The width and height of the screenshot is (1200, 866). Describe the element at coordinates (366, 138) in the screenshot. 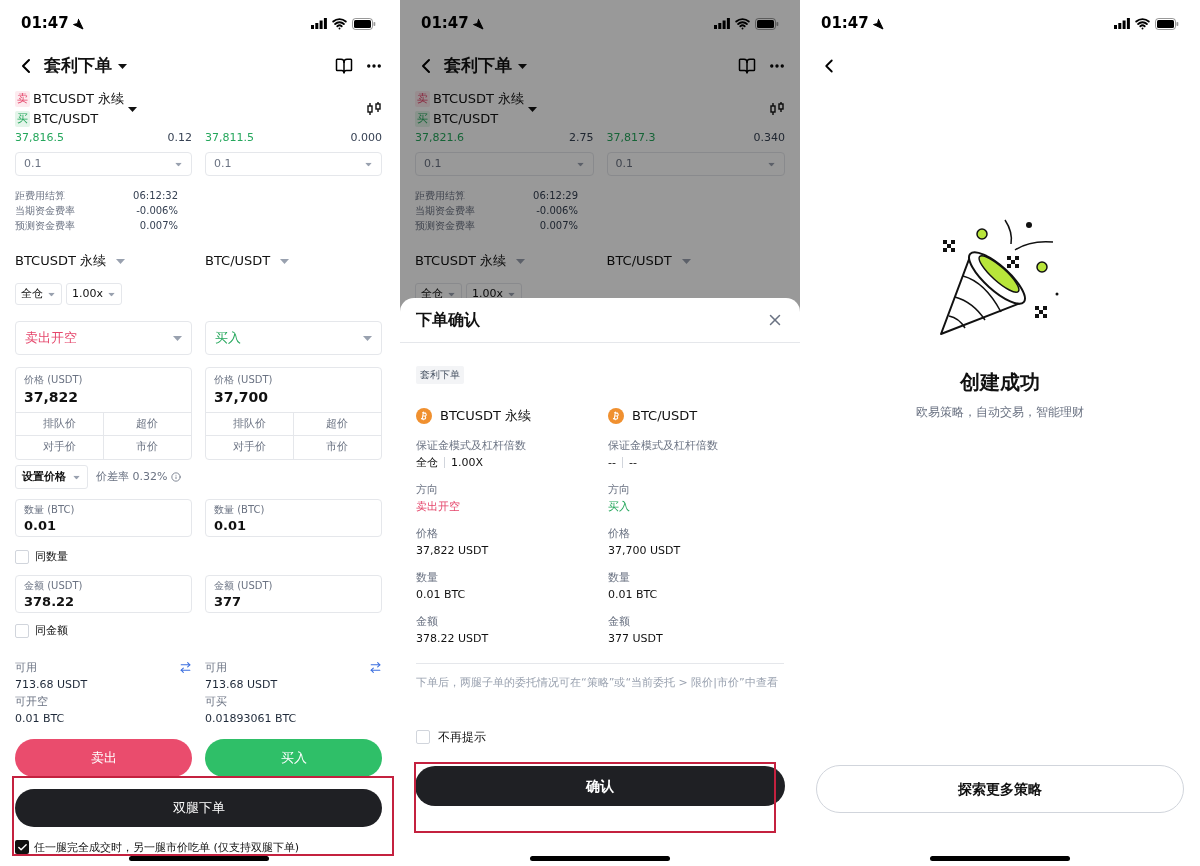

I see `book-size: 0.000` at that location.